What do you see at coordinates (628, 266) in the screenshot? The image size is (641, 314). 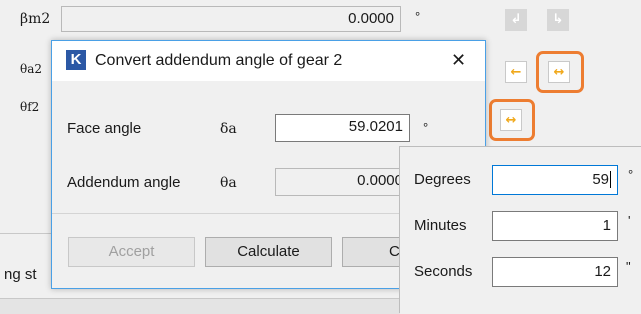 I see `seconds-unit: "` at bounding box center [628, 266].